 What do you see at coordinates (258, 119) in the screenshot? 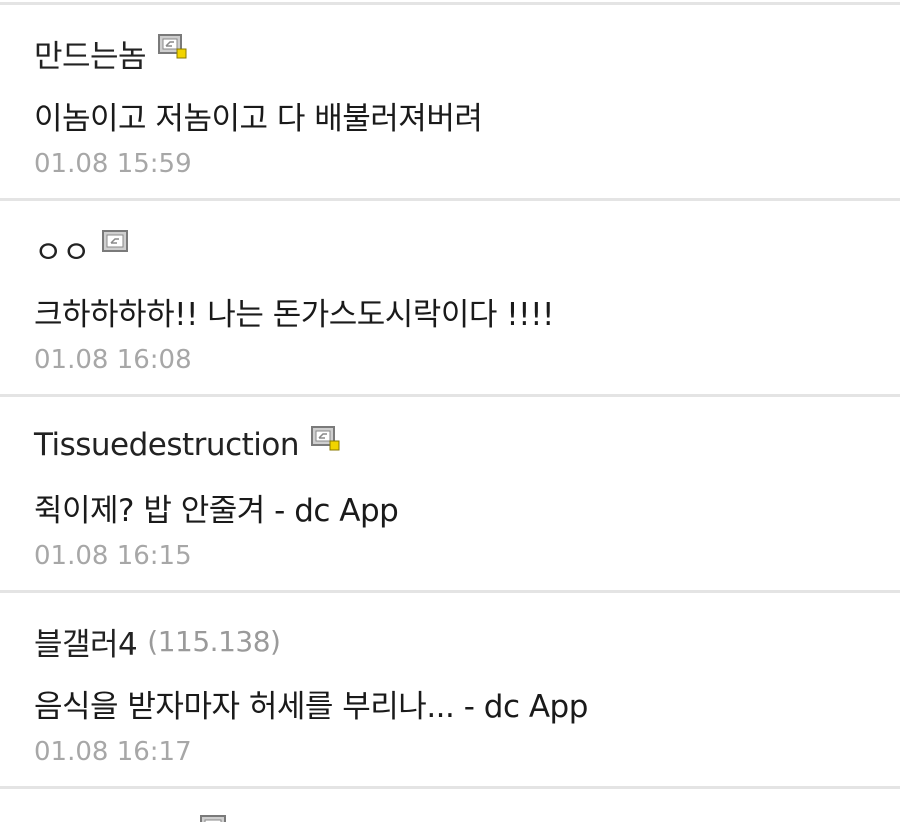
I see `comment-text: 이놈이고 저놈이고 다 배불러져버려` at bounding box center [258, 119].